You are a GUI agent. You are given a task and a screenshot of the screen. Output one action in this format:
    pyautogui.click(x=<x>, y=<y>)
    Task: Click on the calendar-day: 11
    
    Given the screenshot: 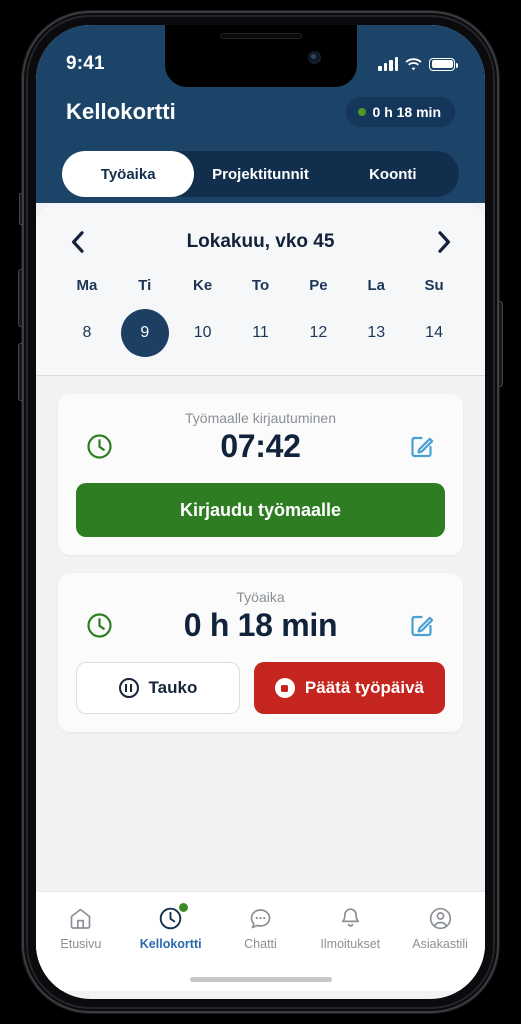 What is the action you would take?
    pyautogui.click(x=261, y=333)
    